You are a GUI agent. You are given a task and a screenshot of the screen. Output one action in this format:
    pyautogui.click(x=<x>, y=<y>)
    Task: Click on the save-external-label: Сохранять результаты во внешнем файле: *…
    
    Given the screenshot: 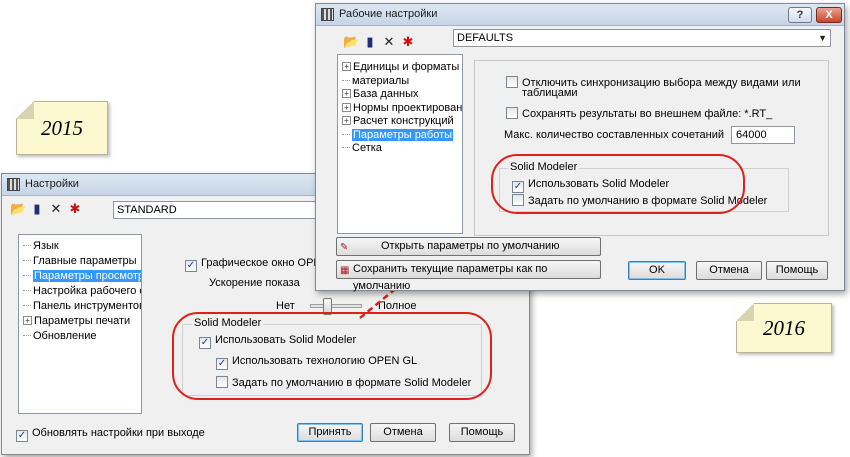 What is the action you would take?
    pyautogui.click(x=647, y=114)
    